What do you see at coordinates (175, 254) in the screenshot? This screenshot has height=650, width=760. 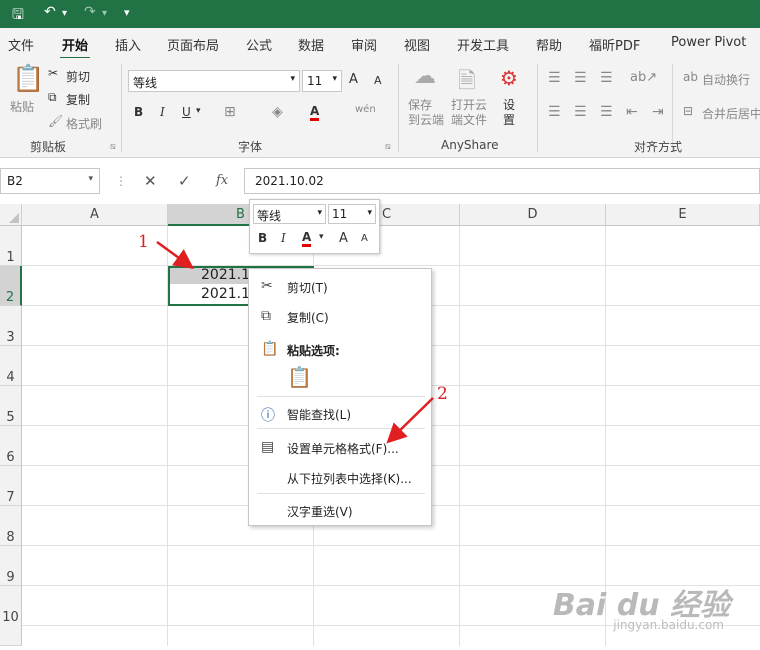 I see `arrow-to-selected-cells` at bounding box center [175, 254].